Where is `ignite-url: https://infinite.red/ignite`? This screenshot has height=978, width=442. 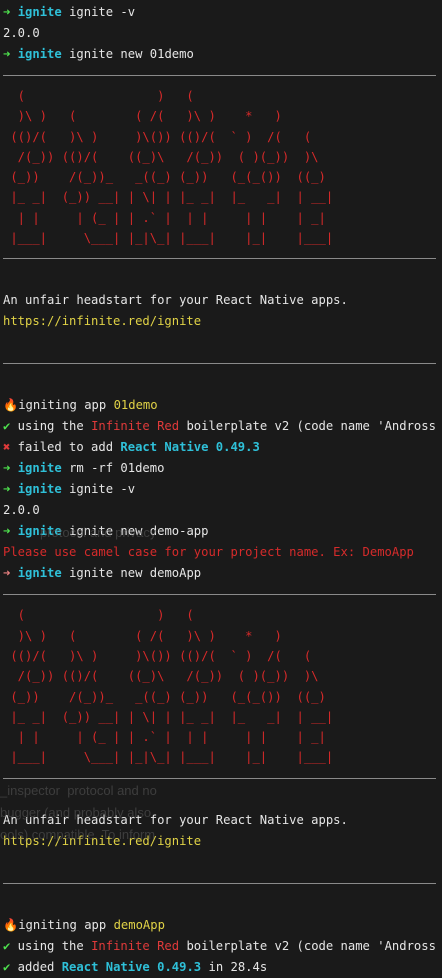
ignite-url: https://infinite.red/ignite is located at coordinates (221, 321).